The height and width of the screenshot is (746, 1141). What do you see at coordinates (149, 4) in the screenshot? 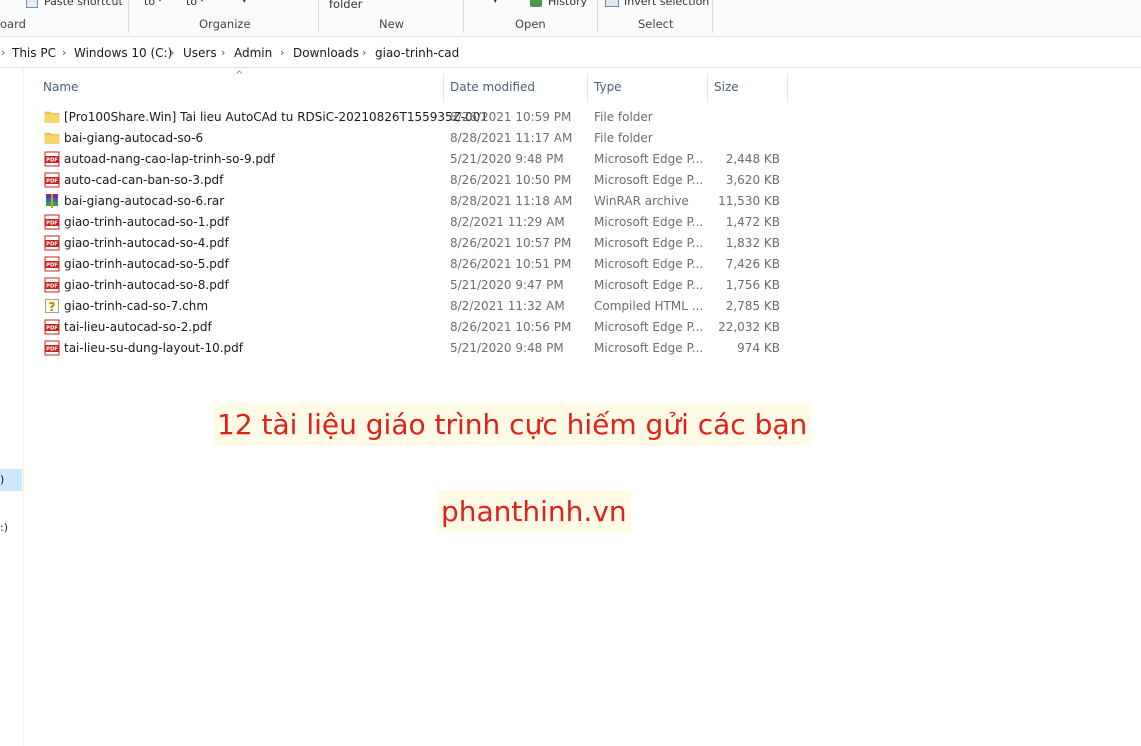
I see `move-to-button: to` at bounding box center [149, 4].